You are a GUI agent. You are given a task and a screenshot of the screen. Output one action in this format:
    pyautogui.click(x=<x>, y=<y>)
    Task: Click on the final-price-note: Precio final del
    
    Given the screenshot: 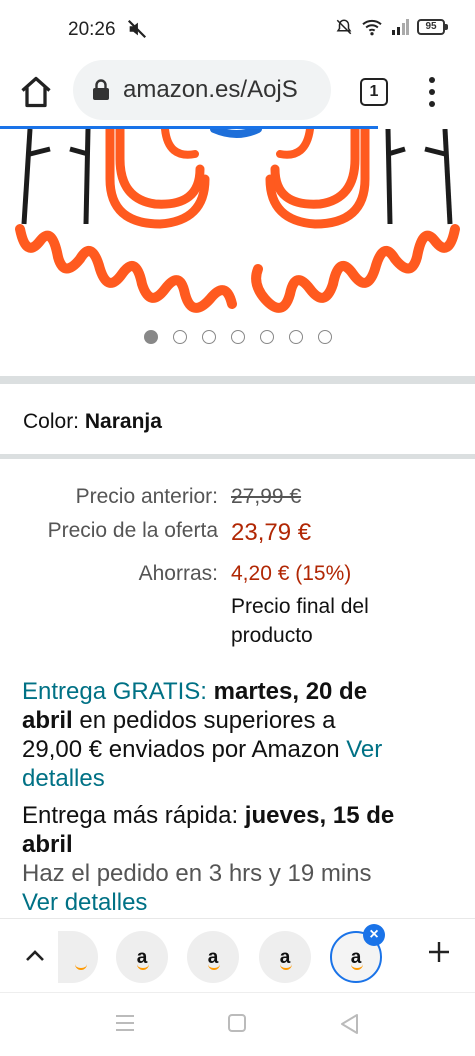 What is the action you would take?
    pyautogui.click(x=300, y=606)
    